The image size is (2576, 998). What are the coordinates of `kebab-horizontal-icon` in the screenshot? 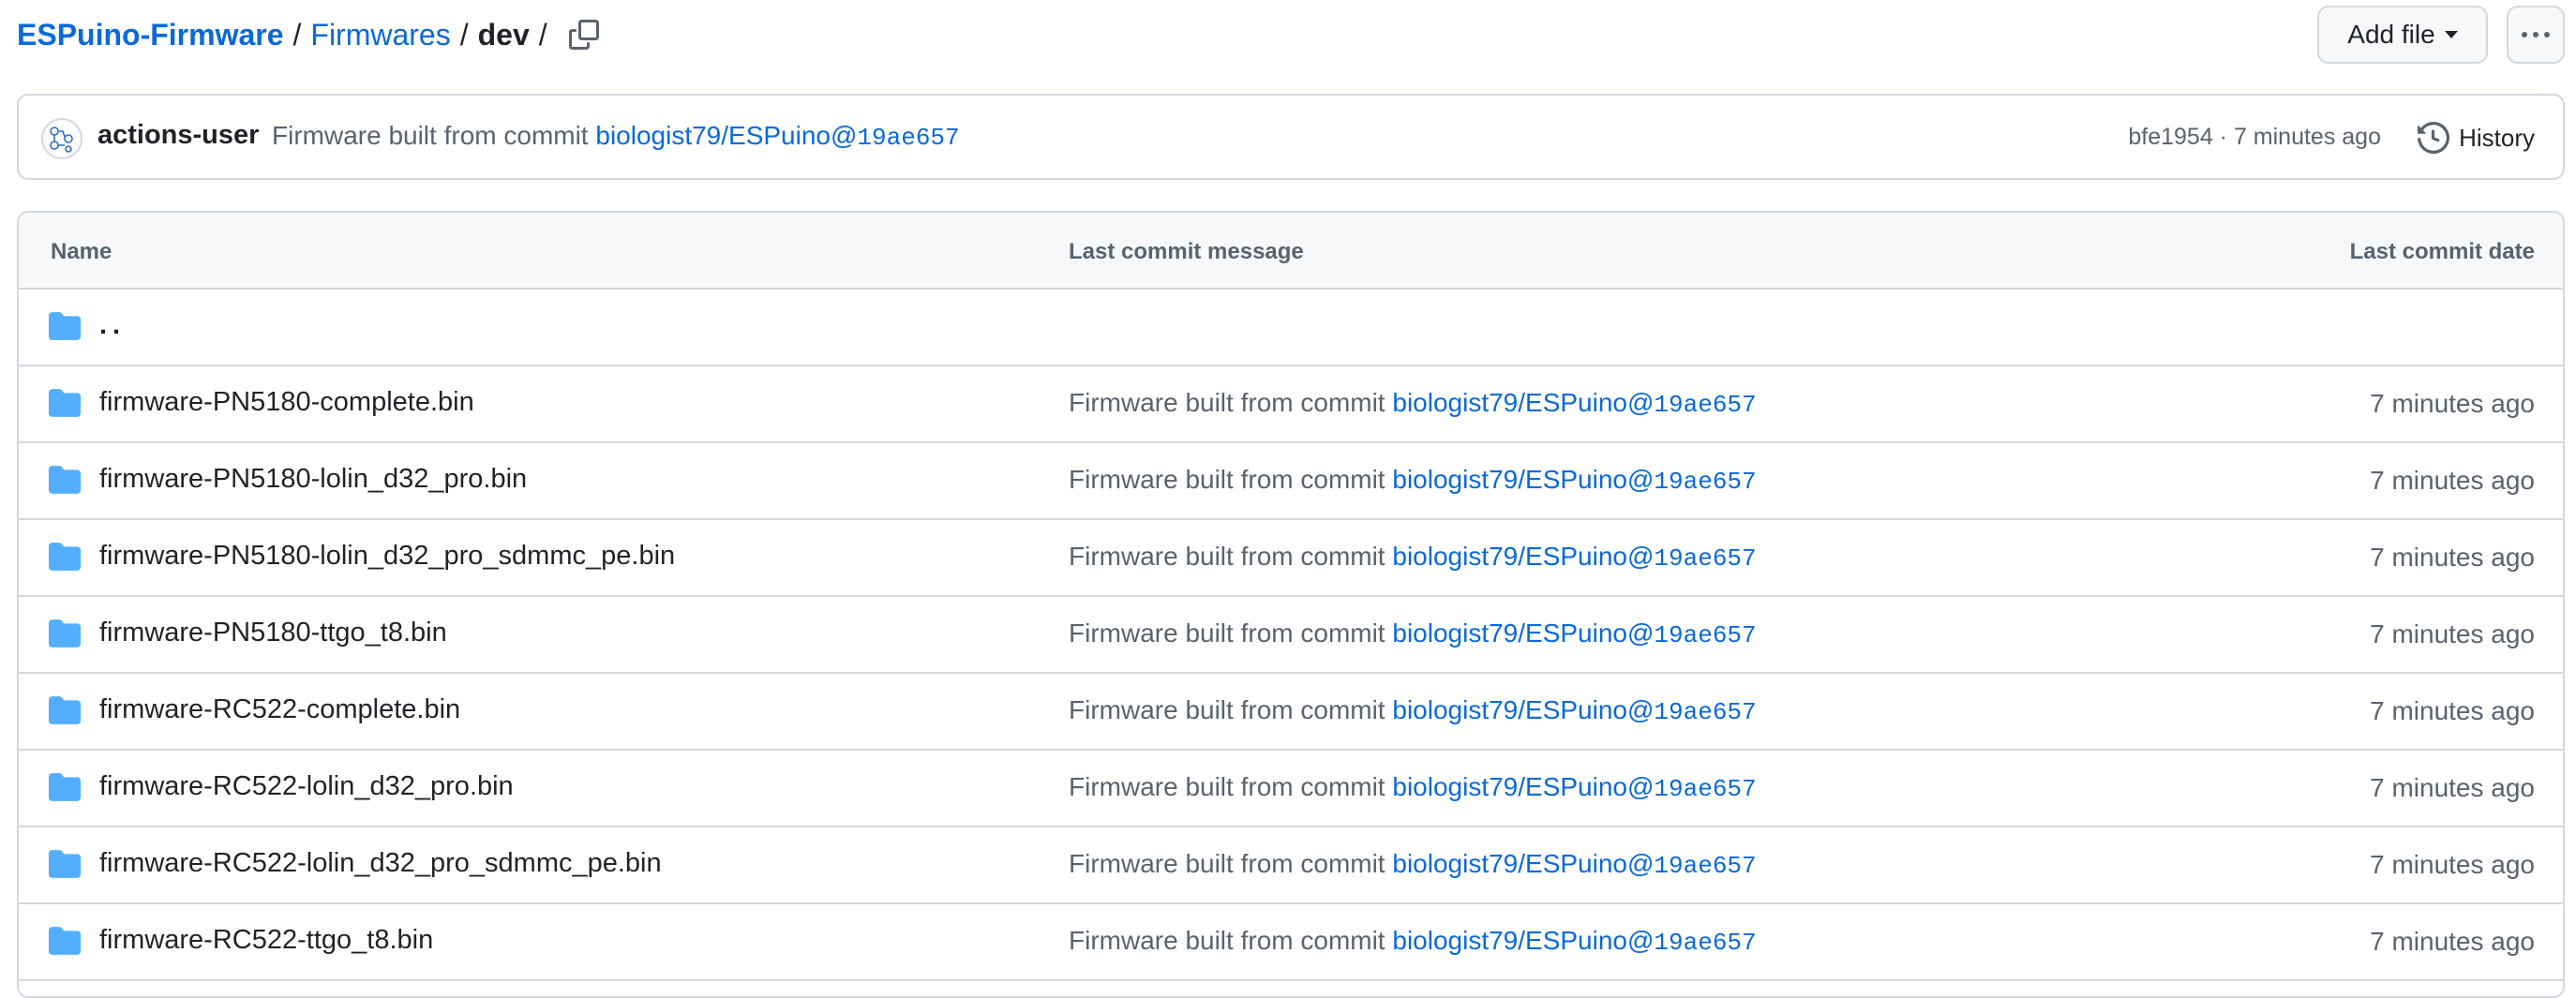 It's located at (2525, 34).